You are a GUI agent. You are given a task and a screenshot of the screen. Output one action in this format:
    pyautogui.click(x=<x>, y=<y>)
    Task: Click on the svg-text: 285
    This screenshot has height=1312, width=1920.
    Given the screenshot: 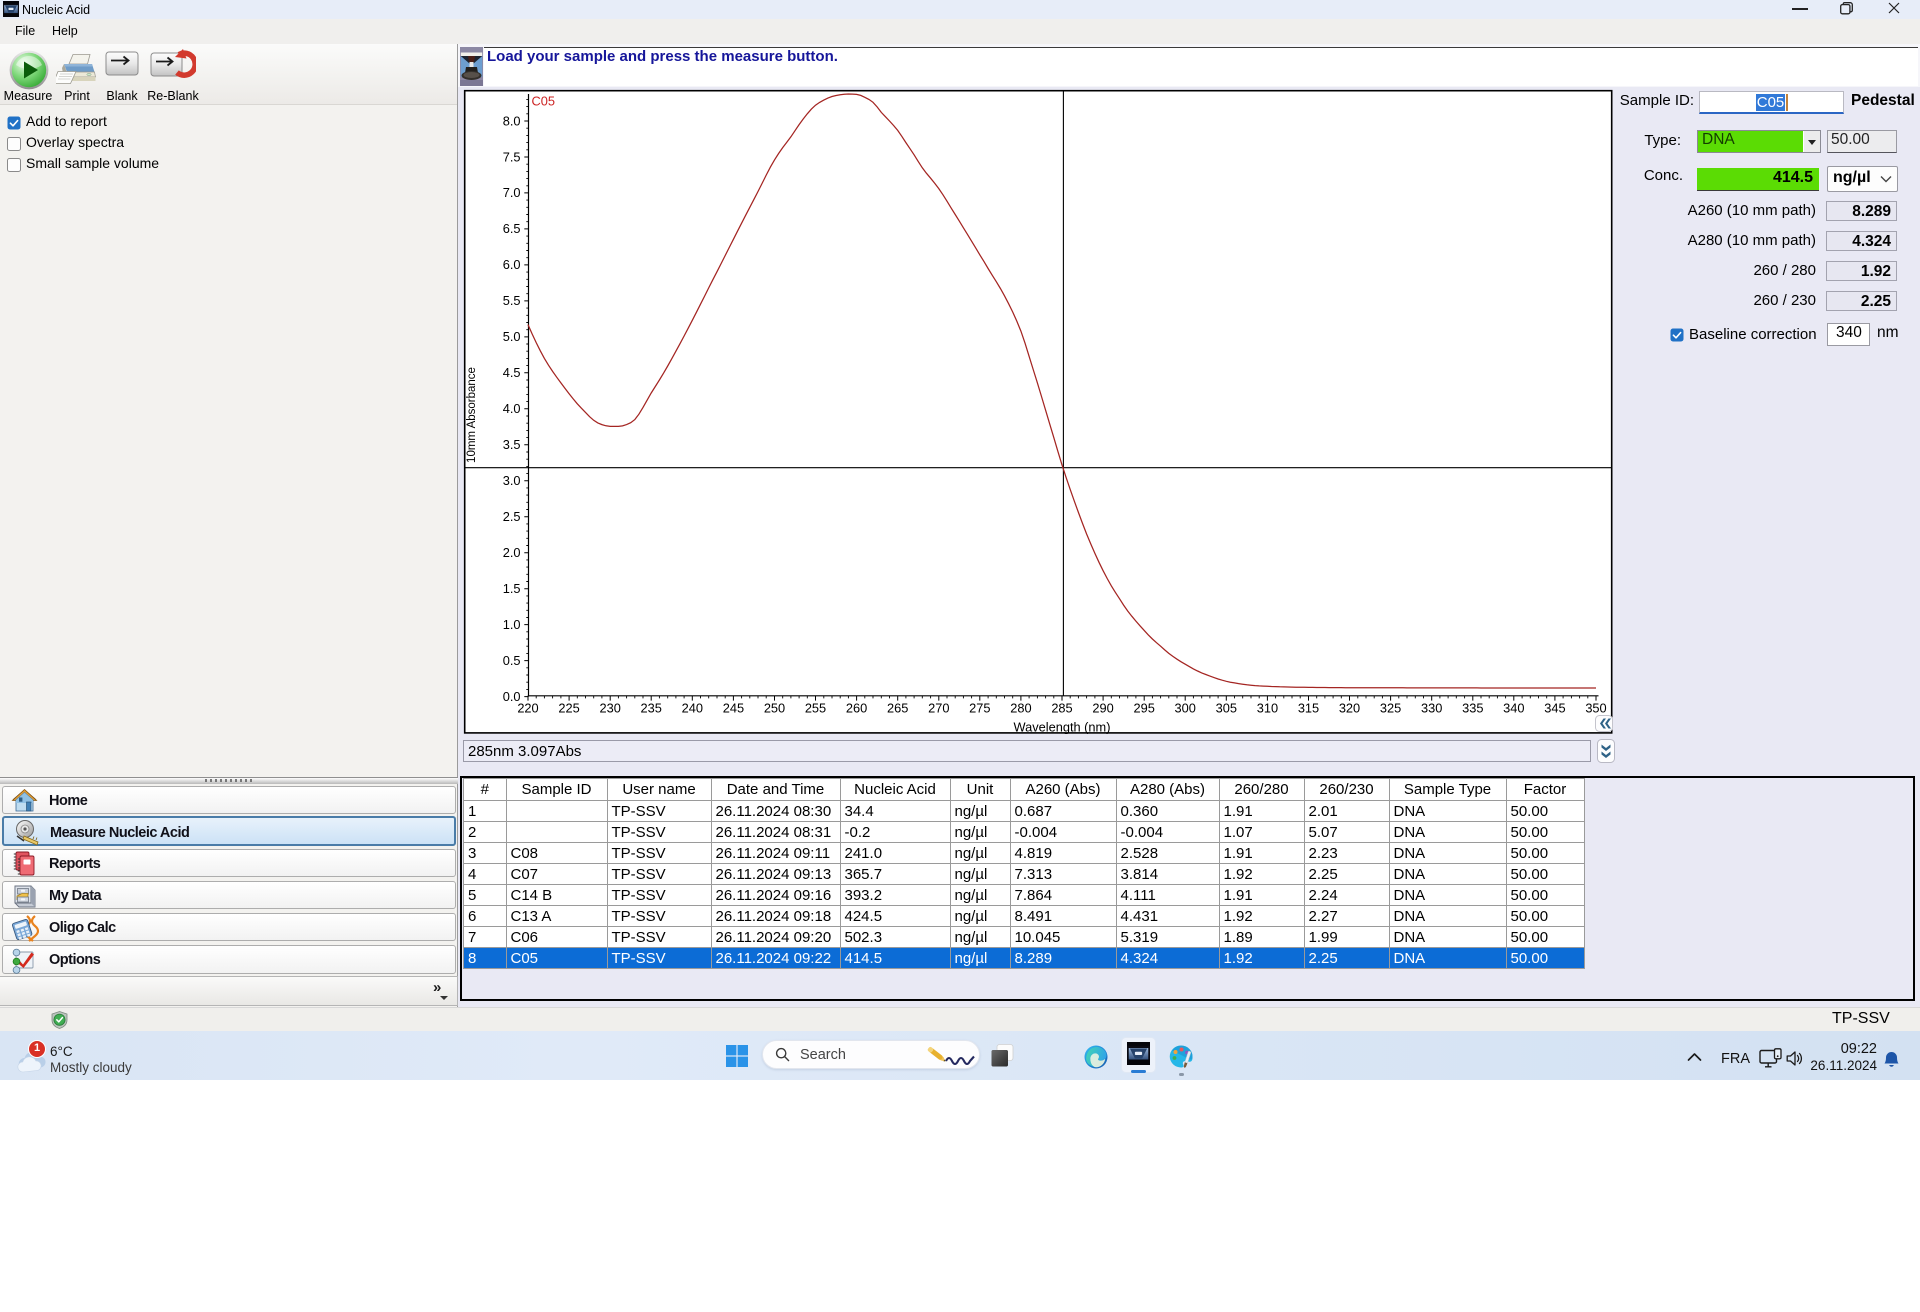 What is the action you would take?
    pyautogui.click(x=1061, y=708)
    